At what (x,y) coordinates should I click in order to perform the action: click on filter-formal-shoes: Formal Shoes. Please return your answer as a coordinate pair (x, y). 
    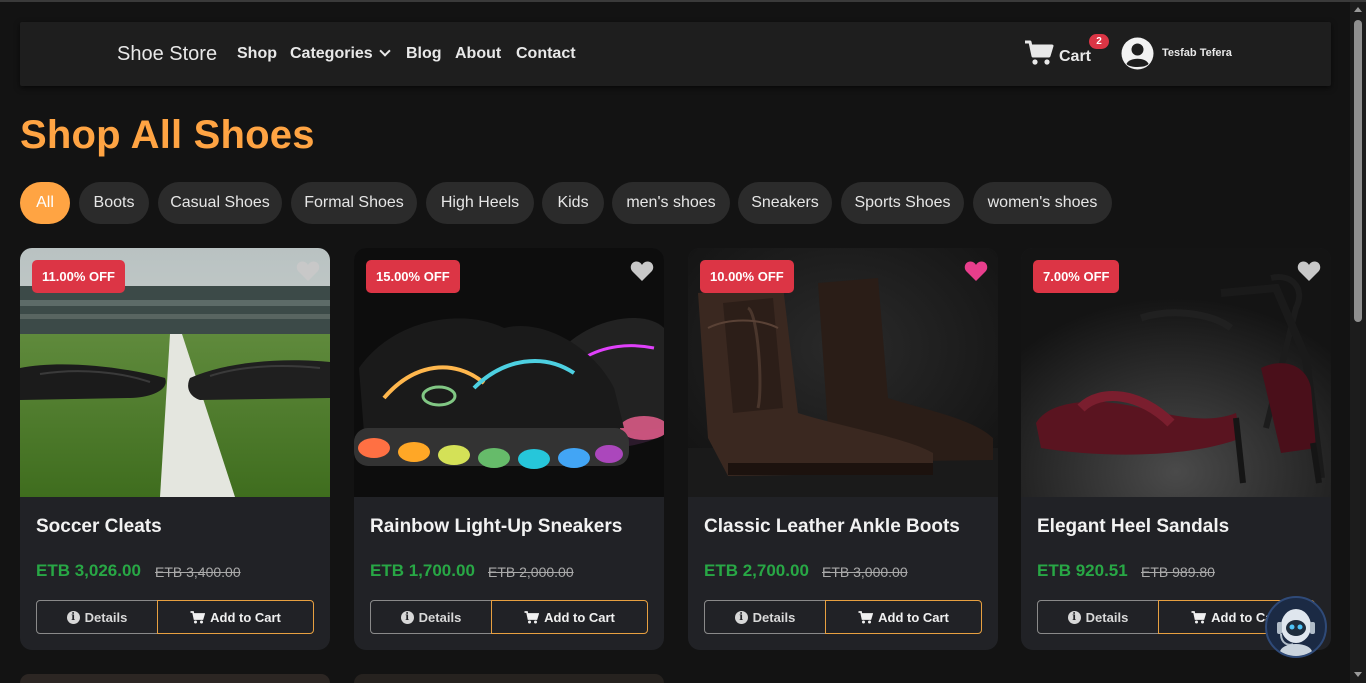
    Looking at the image, I should click on (354, 203).